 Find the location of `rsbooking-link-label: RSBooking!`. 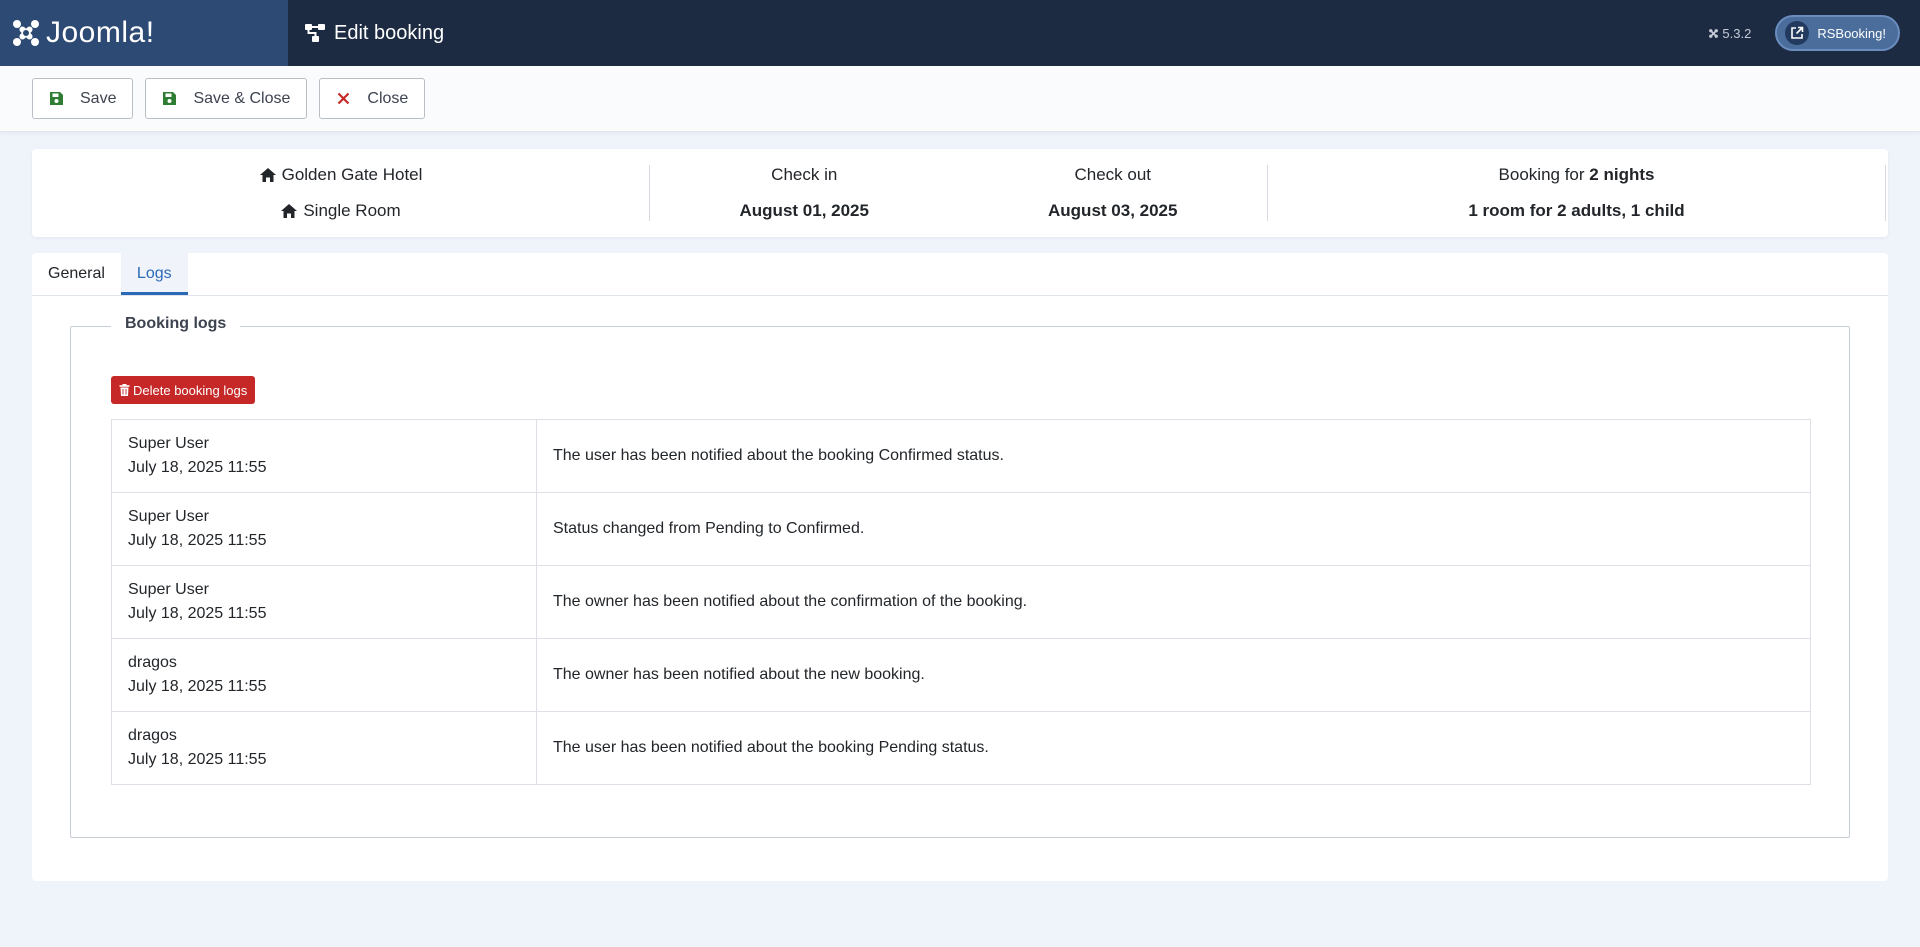

rsbooking-link-label: RSBooking! is located at coordinates (1851, 33).